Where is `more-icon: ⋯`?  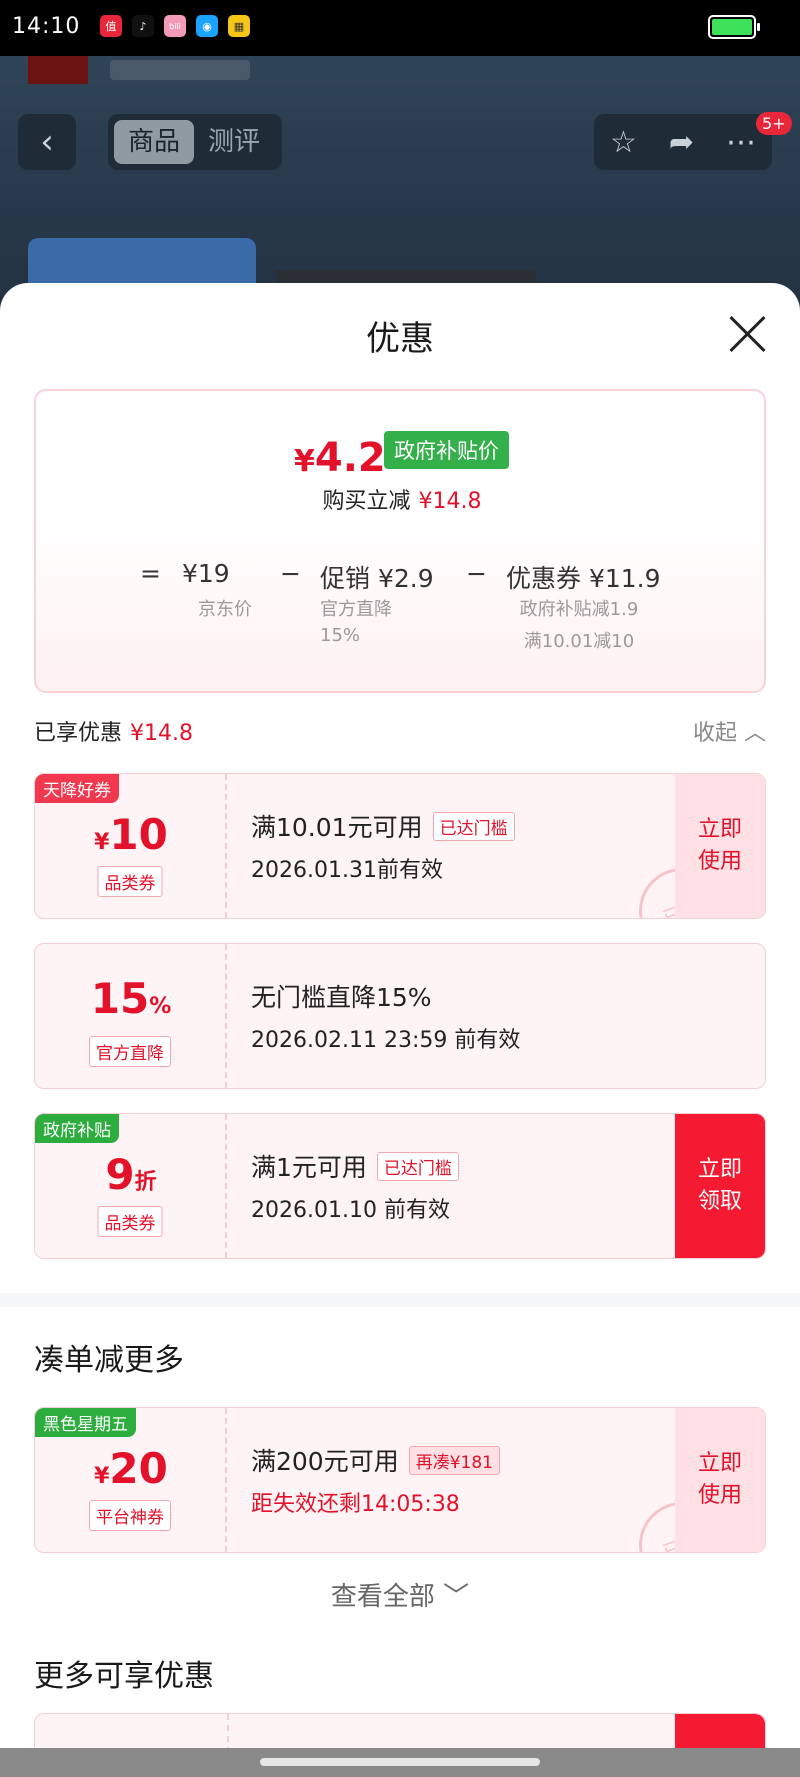
more-icon: ⋯ is located at coordinates (741, 142).